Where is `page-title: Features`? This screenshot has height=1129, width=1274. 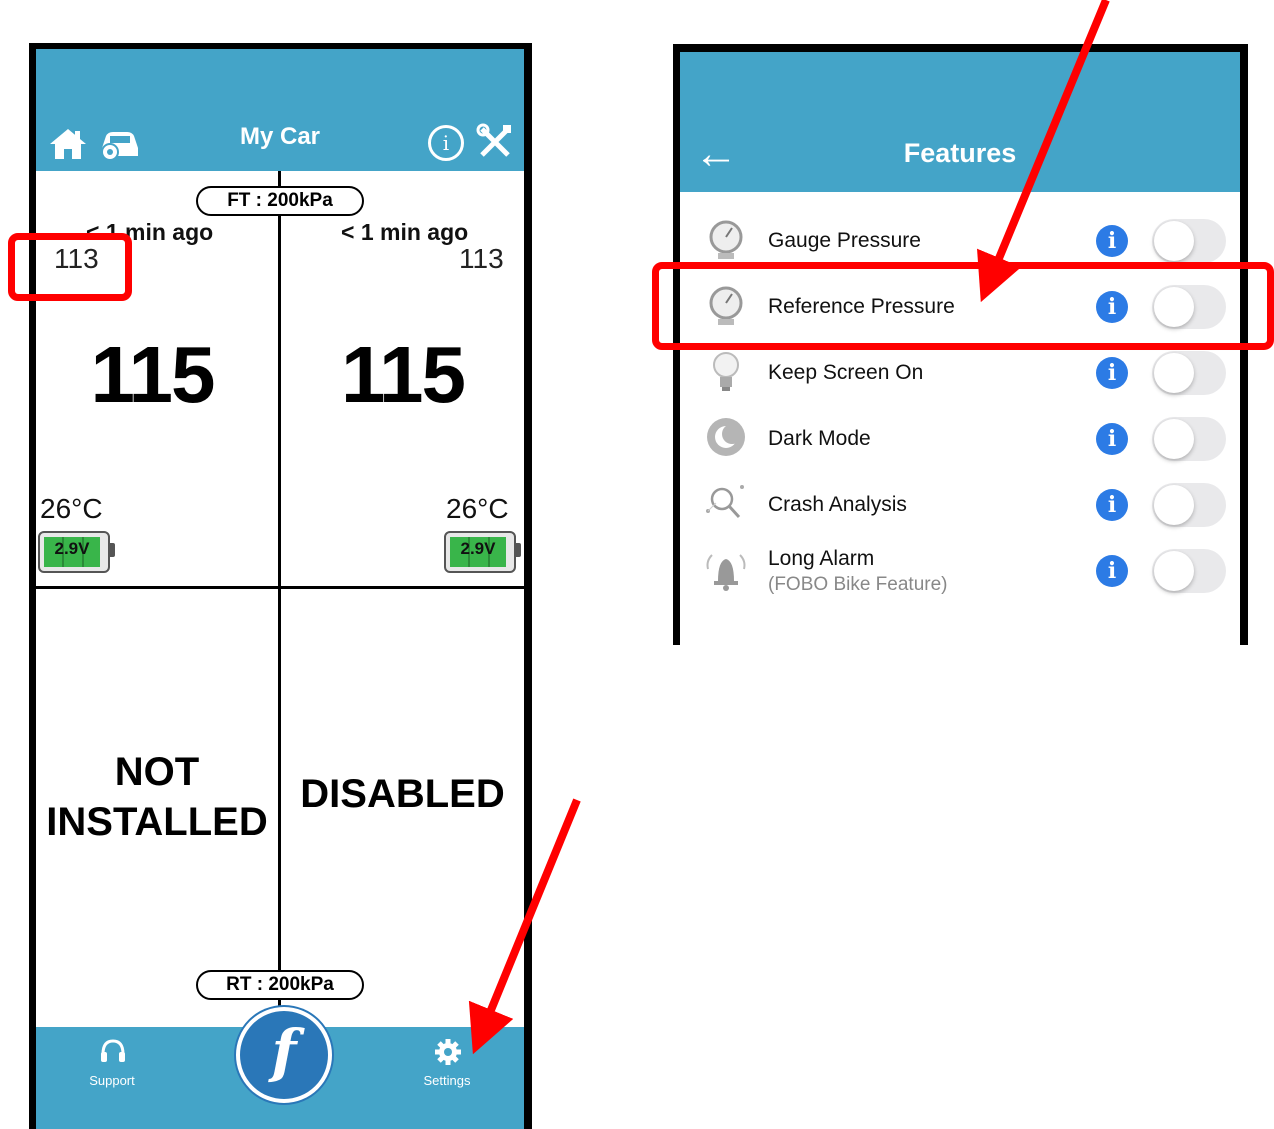
page-title: Features is located at coordinates (960, 153).